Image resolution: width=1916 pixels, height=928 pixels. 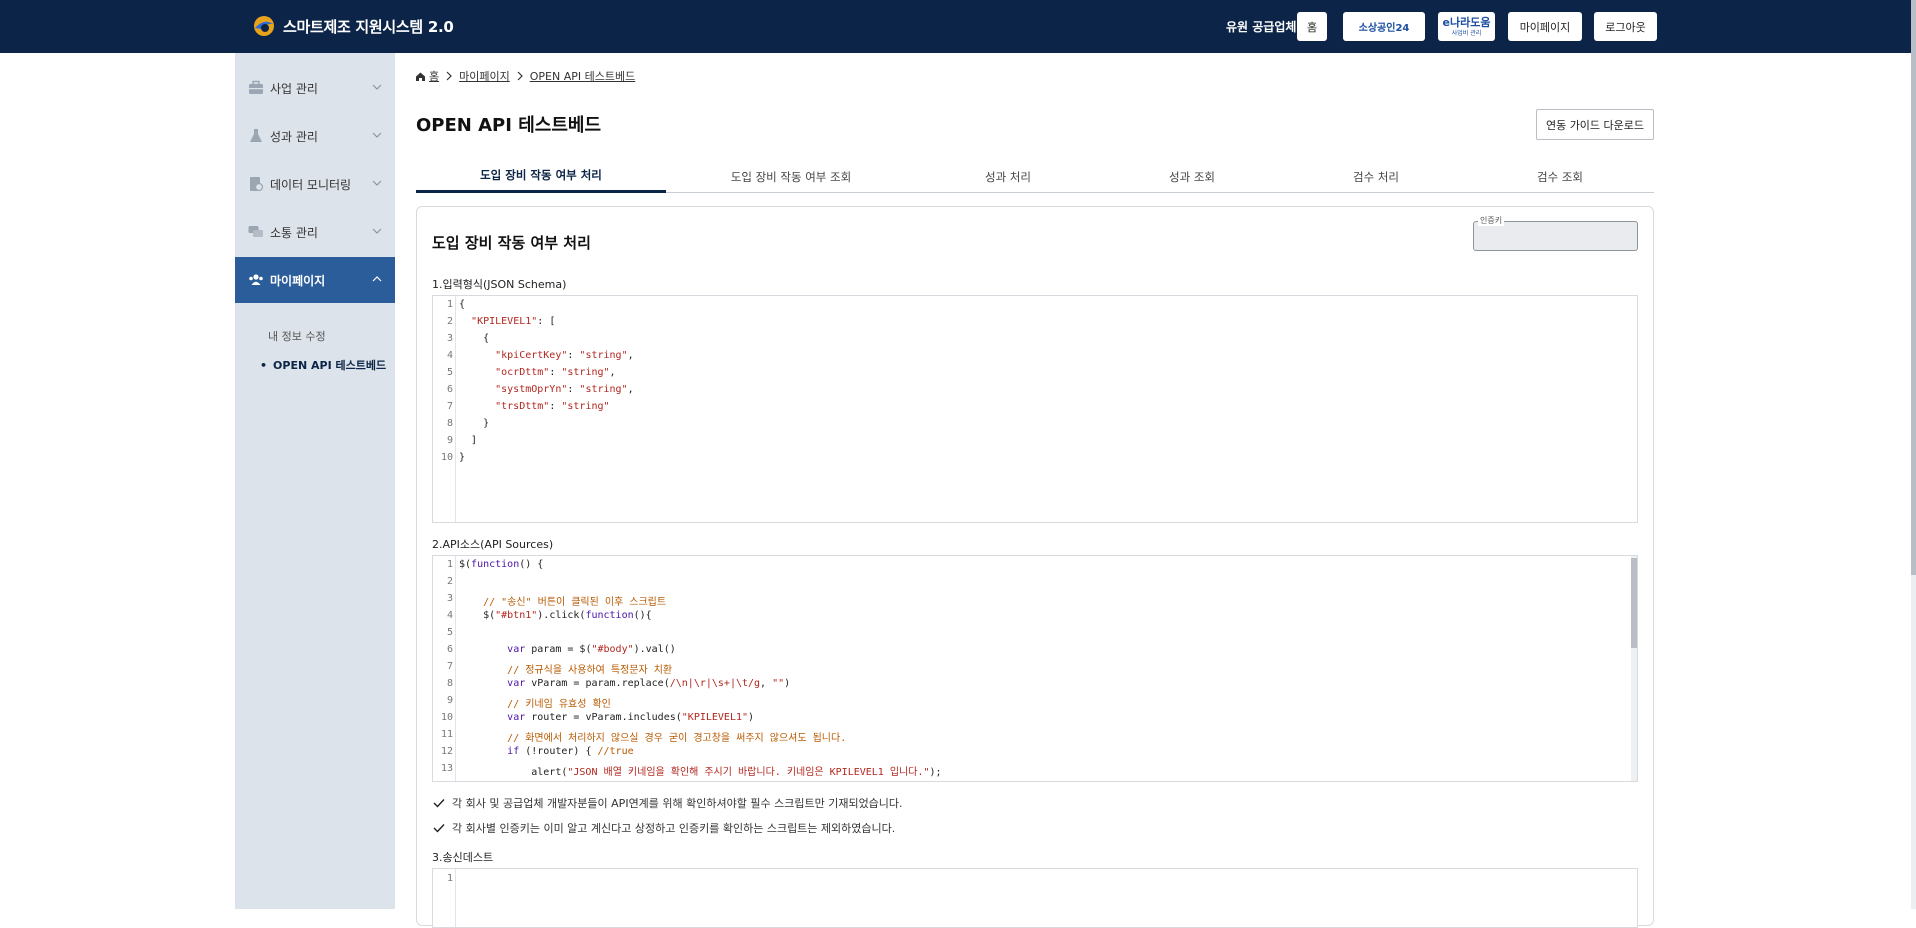 I want to click on sidebar-item-mypage: 마이페이지, so click(x=315, y=280).